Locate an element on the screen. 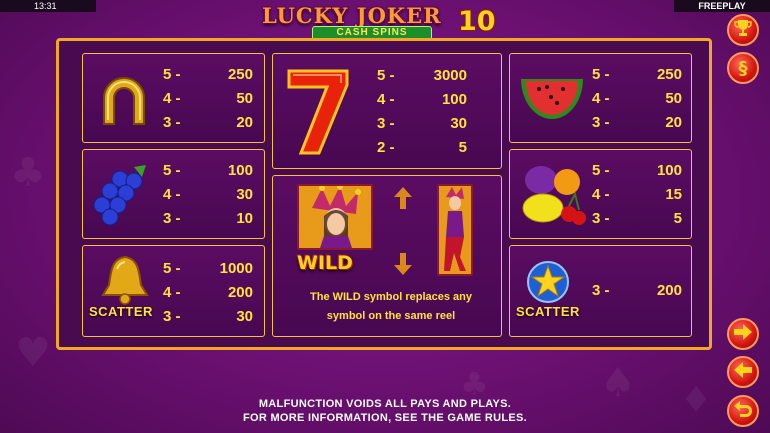 This screenshot has height=433, width=770. paytable-cell-star: SCATTER 3 -200 is located at coordinates (600, 291).